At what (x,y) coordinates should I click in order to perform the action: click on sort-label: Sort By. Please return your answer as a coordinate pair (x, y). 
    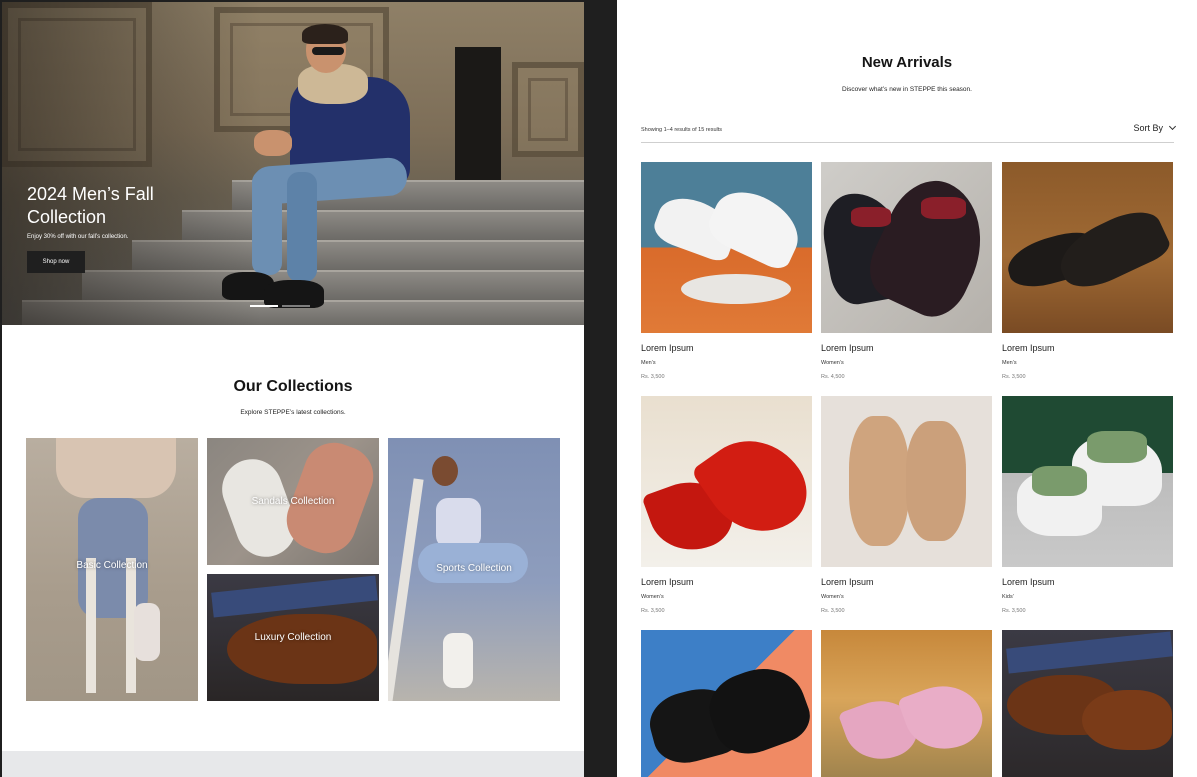
    Looking at the image, I should click on (1148, 128).